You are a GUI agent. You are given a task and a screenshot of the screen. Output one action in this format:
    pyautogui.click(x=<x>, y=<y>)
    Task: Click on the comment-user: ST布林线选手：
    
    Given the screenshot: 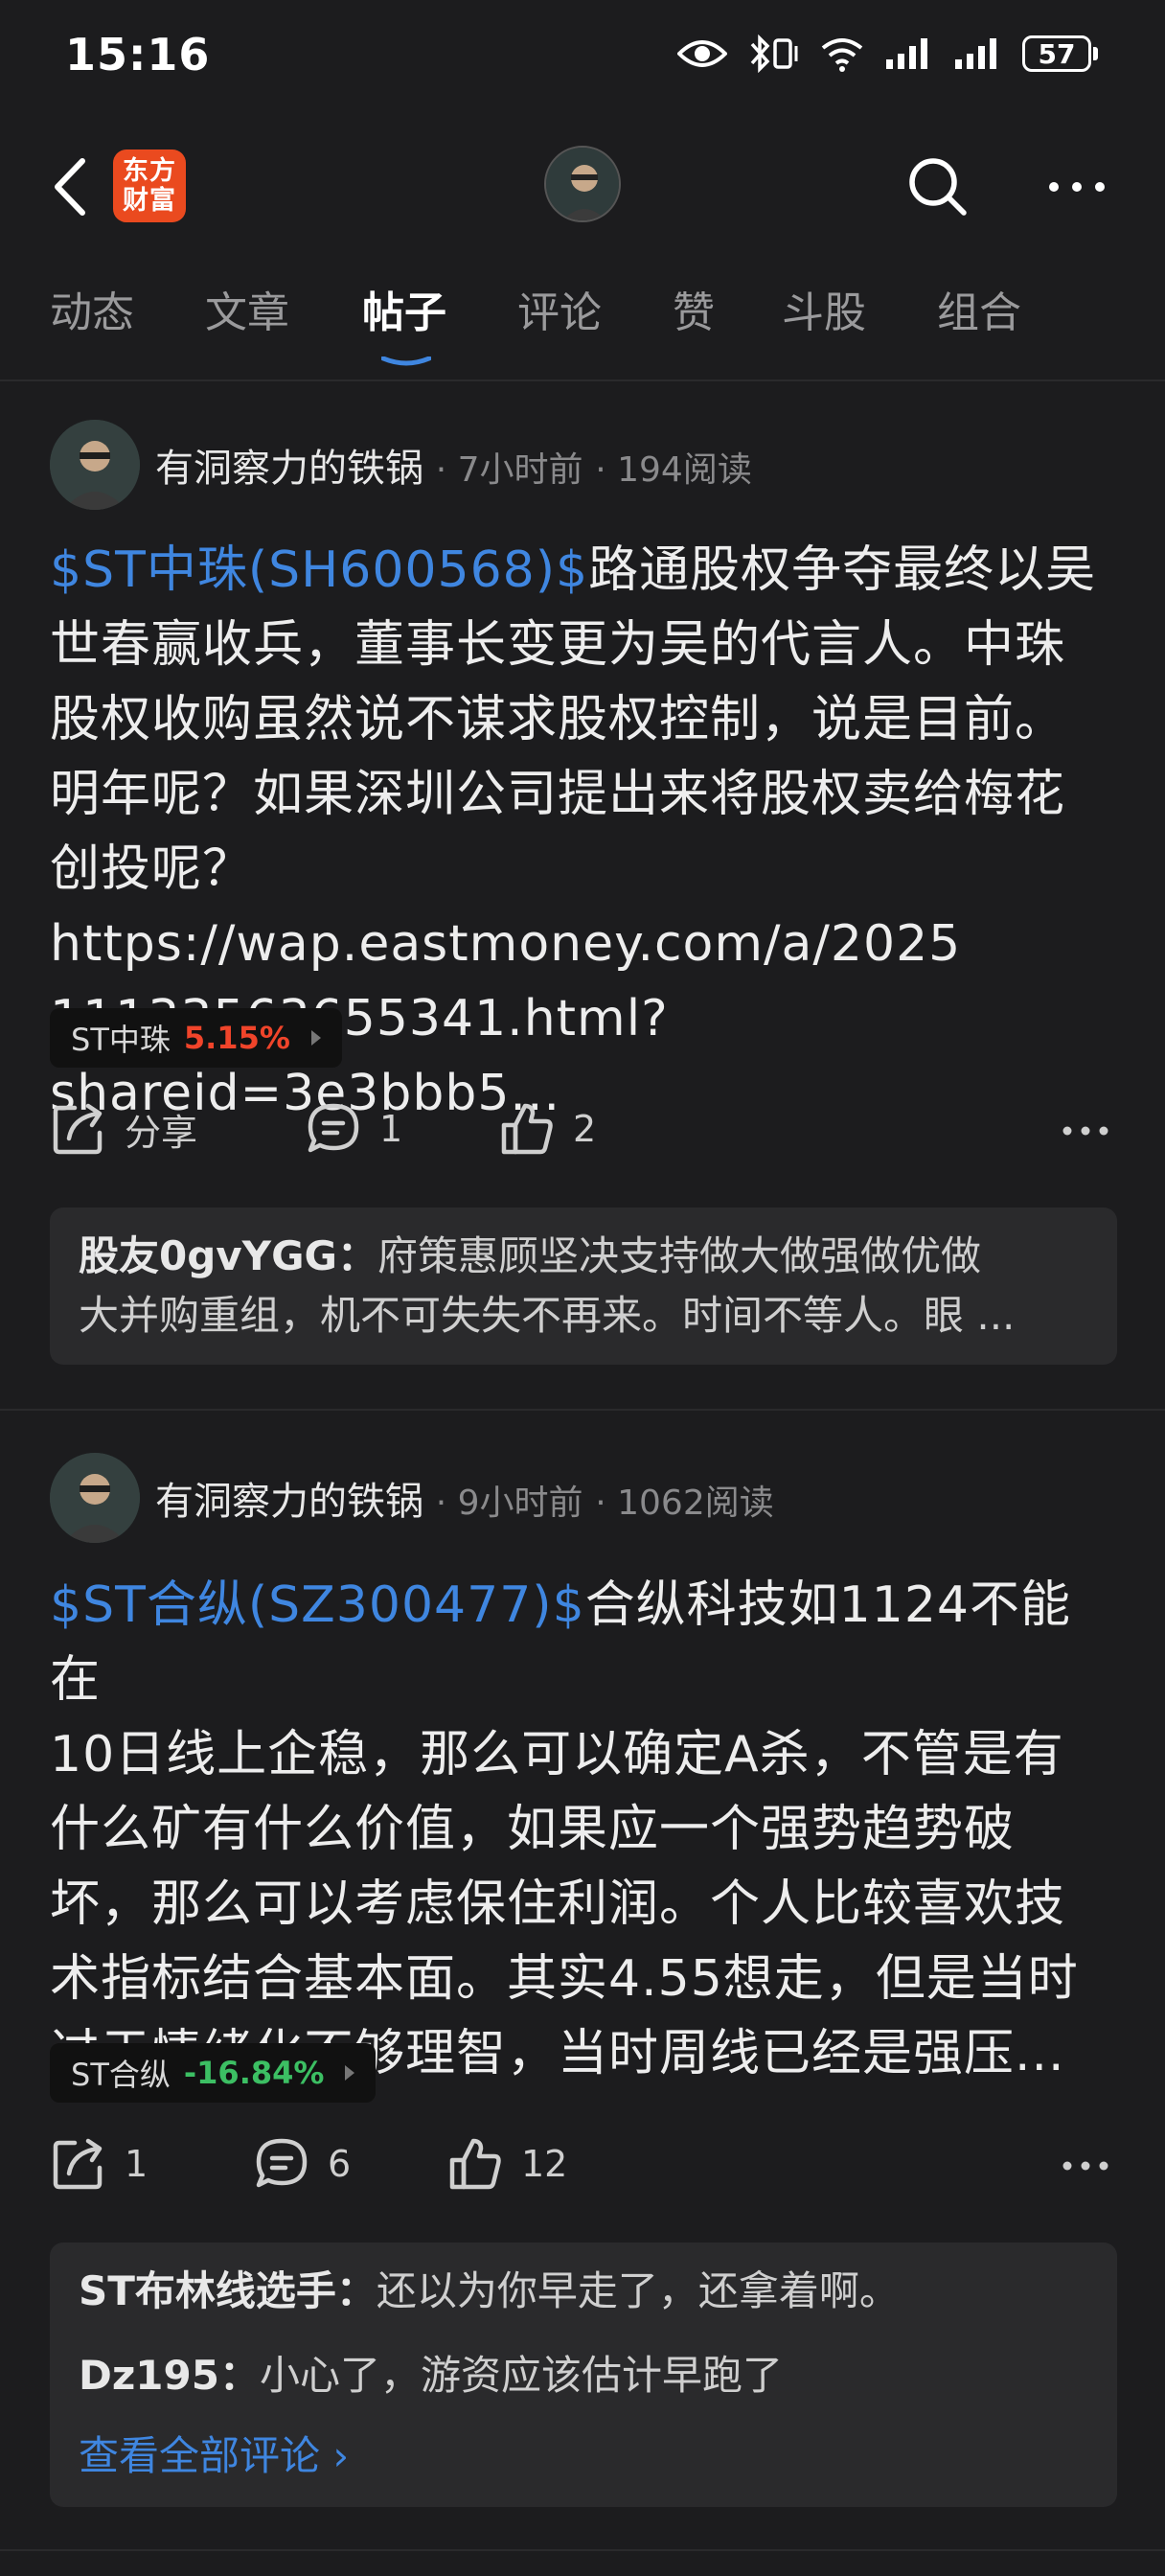 What is the action you would take?
    pyautogui.click(x=228, y=2290)
    